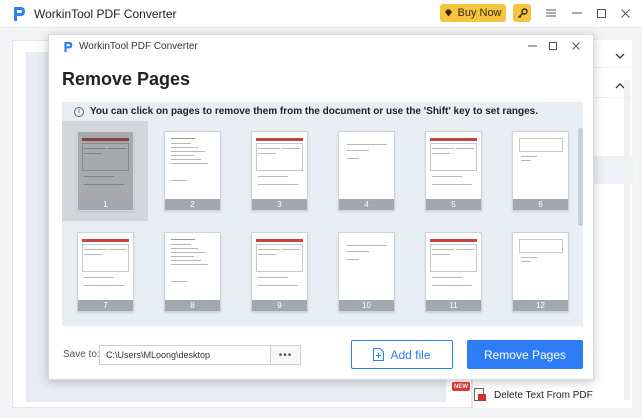  Describe the element at coordinates (192, 204) in the screenshot. I see `page-number-label: 2` at that location.